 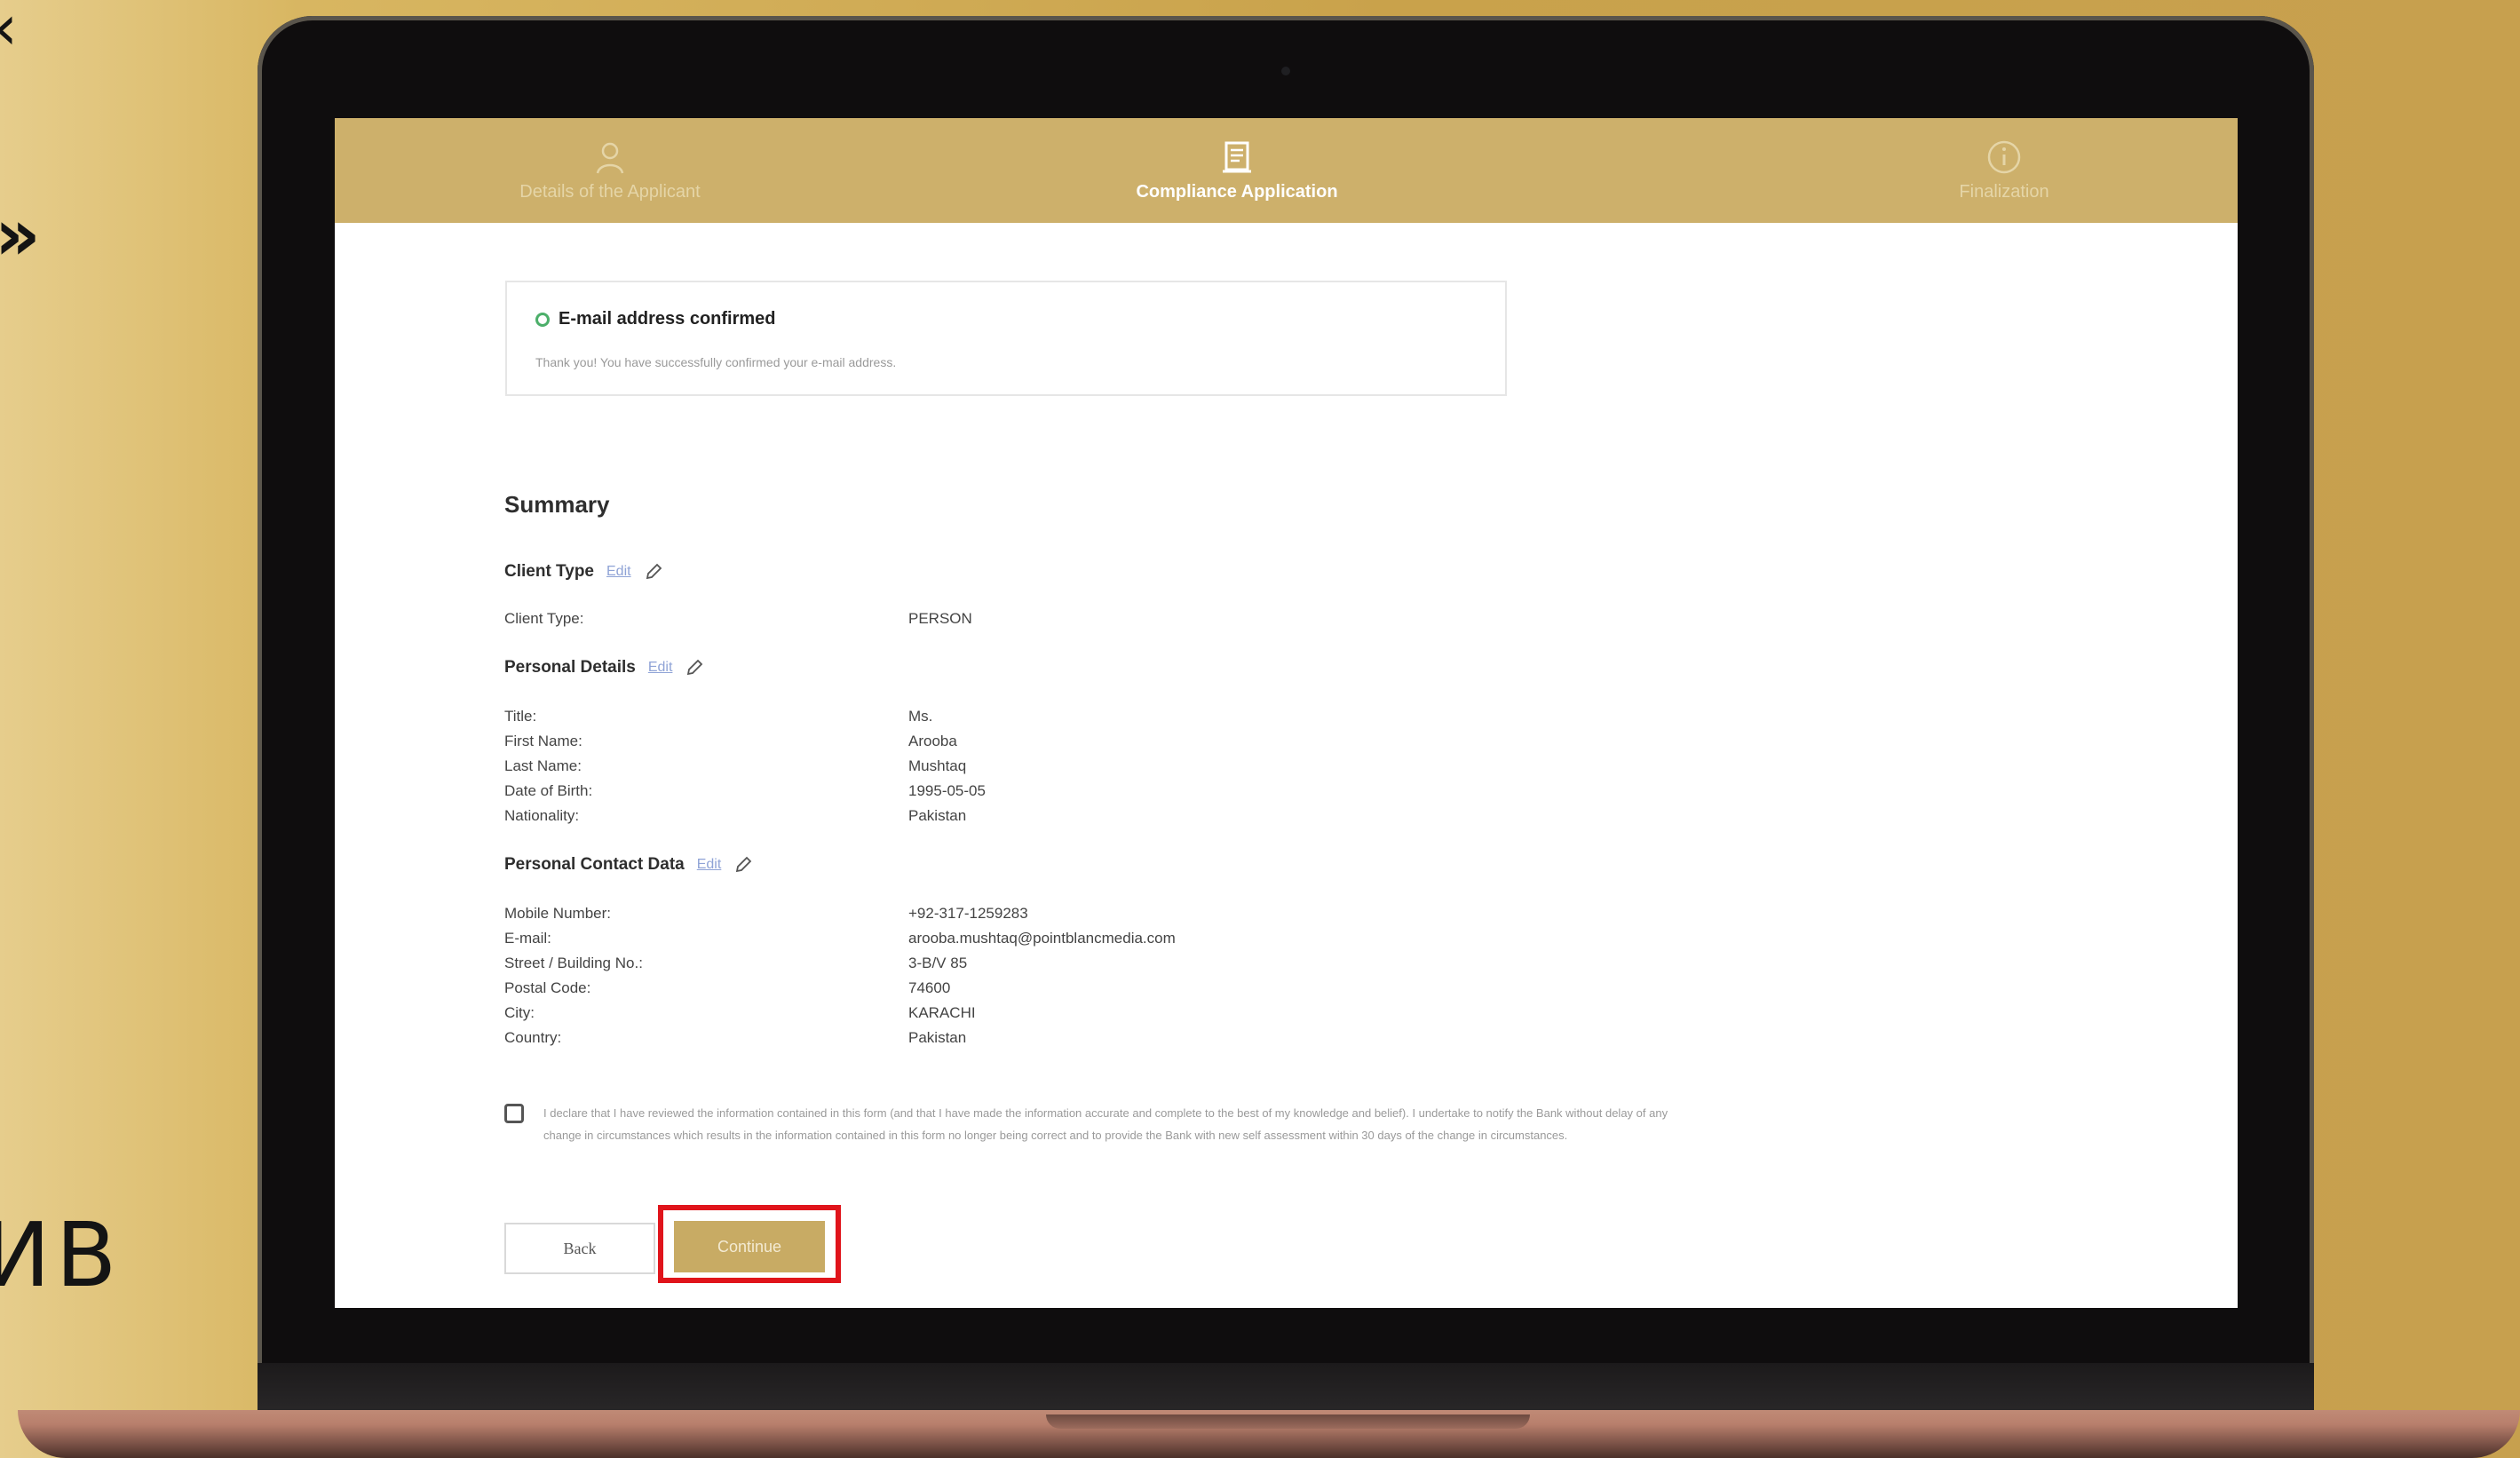 I want to click on summary-row: Street / Building No.: 3-B/V 85, so click(x=904, y=967).